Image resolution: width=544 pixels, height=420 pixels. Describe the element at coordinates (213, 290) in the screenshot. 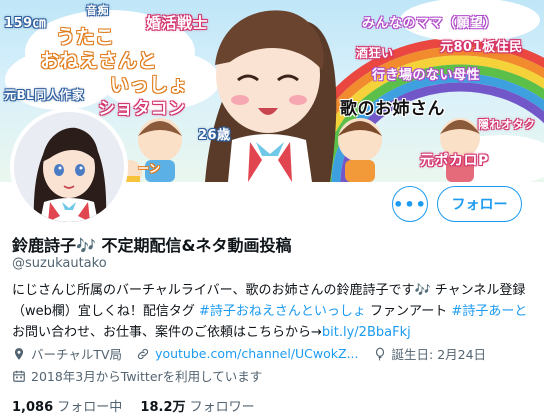

I see `bio-text-1: にじさんじ所属のバーチャルライバー、歌のお姉さんの鈴鹿詩子です` at that location.